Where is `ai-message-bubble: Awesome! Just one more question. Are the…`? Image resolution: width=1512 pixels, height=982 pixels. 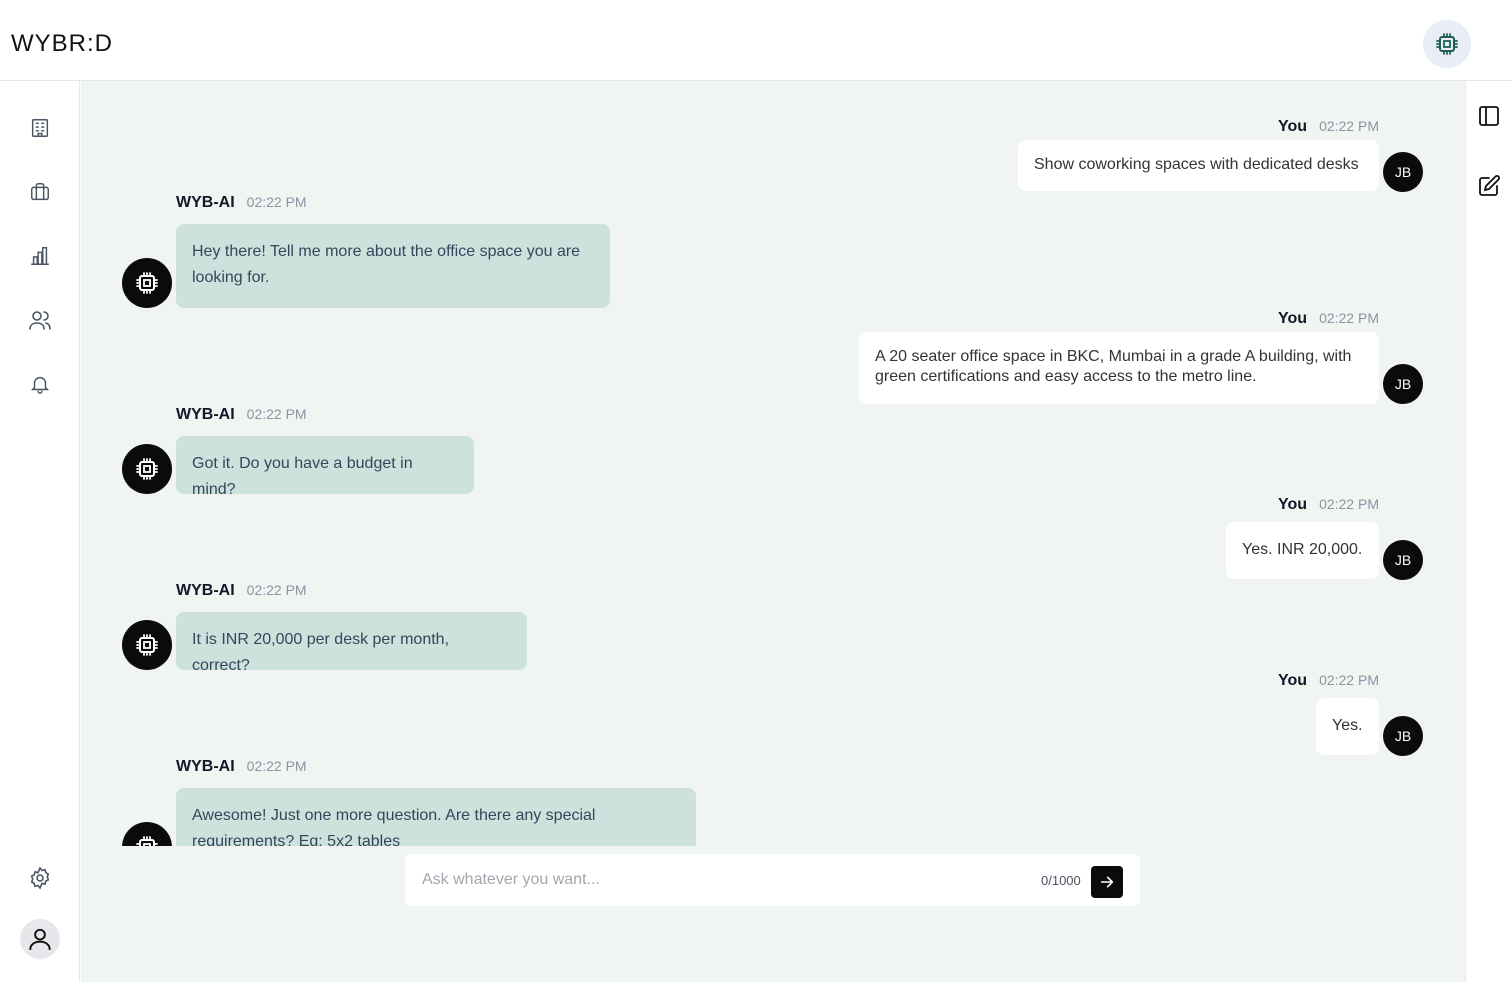
ai-message-bubble: Awesome! Just one more question. Are the… is located at coordinates (436, 817).